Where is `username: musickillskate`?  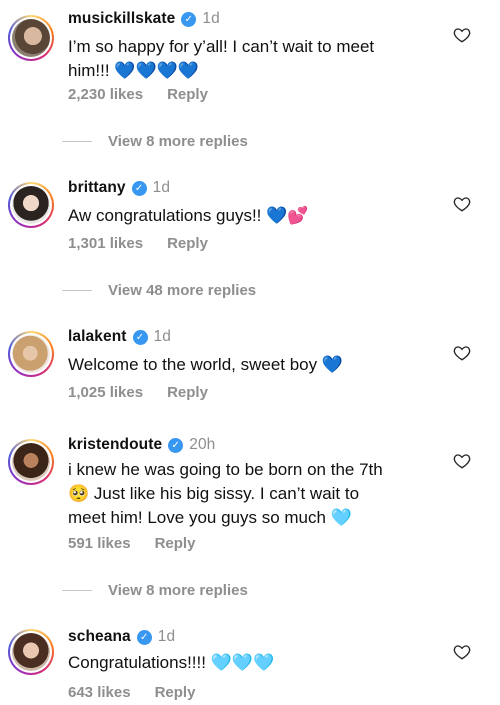 username: musickillskate is located at coordinates (121, 19).